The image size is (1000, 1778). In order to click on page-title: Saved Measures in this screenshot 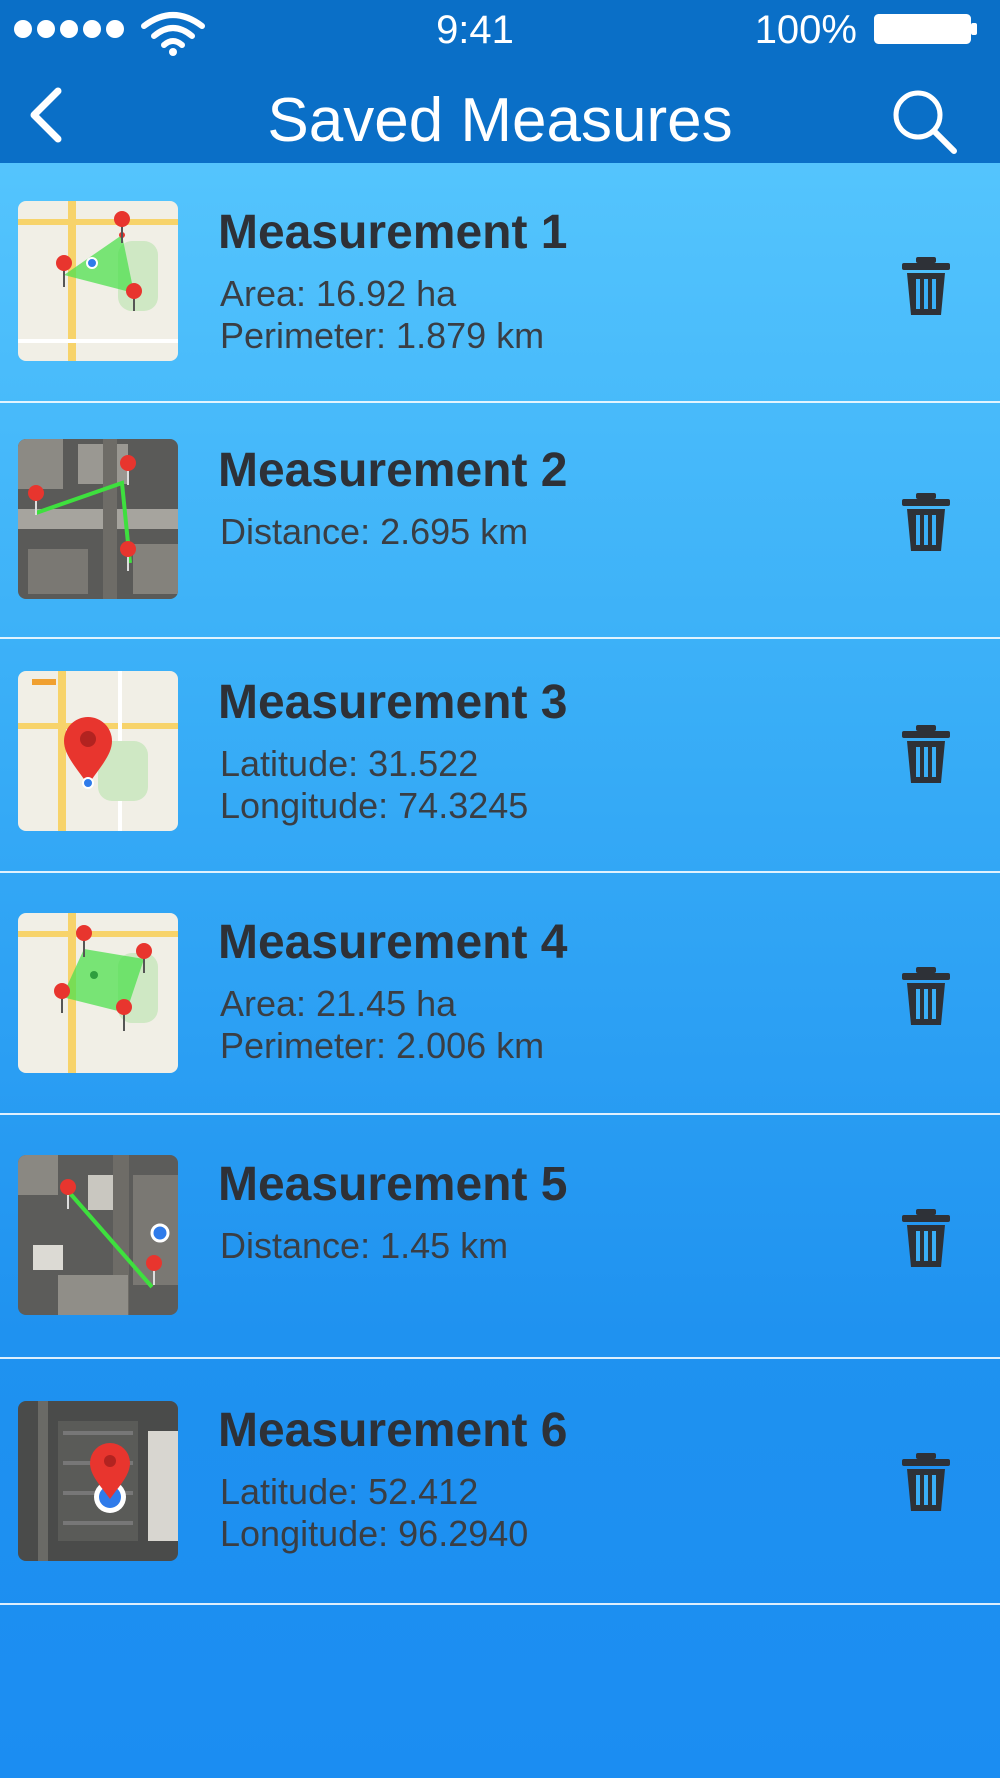, I will do `click(500, 120)`.